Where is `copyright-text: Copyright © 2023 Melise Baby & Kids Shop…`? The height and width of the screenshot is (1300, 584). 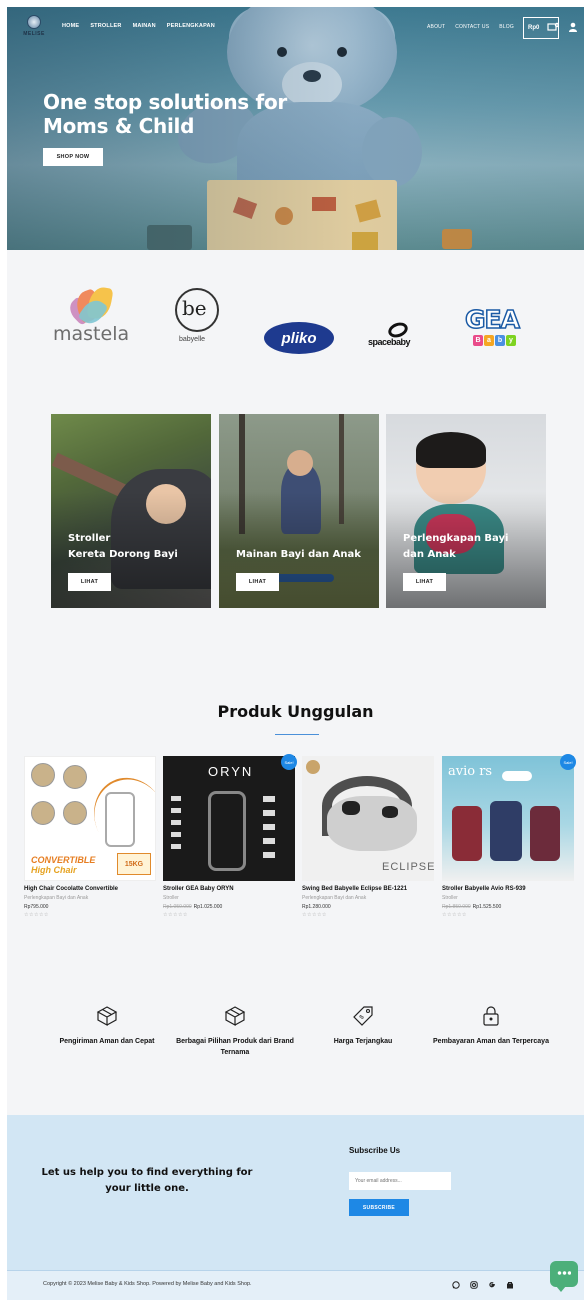
copyright-text: Copyright © 2023 Melise Baby & Kids Shop… is located at coordinates (147, 1284).